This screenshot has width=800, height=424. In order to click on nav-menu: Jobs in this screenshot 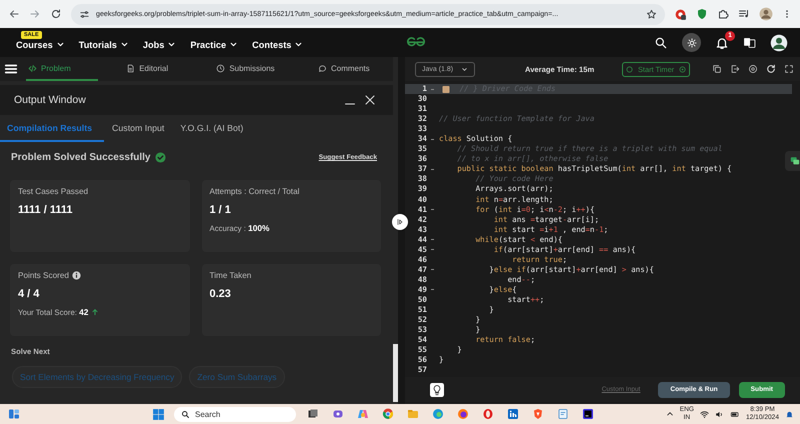, I will do `click(159, 43)`.